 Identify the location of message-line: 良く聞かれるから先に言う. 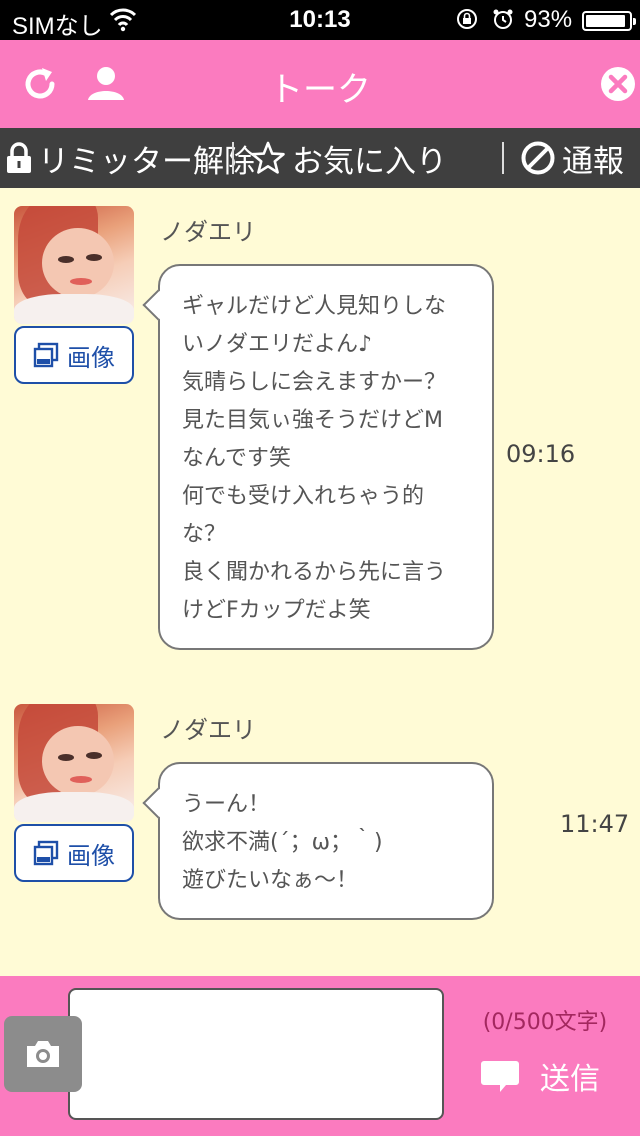
(314, 572).